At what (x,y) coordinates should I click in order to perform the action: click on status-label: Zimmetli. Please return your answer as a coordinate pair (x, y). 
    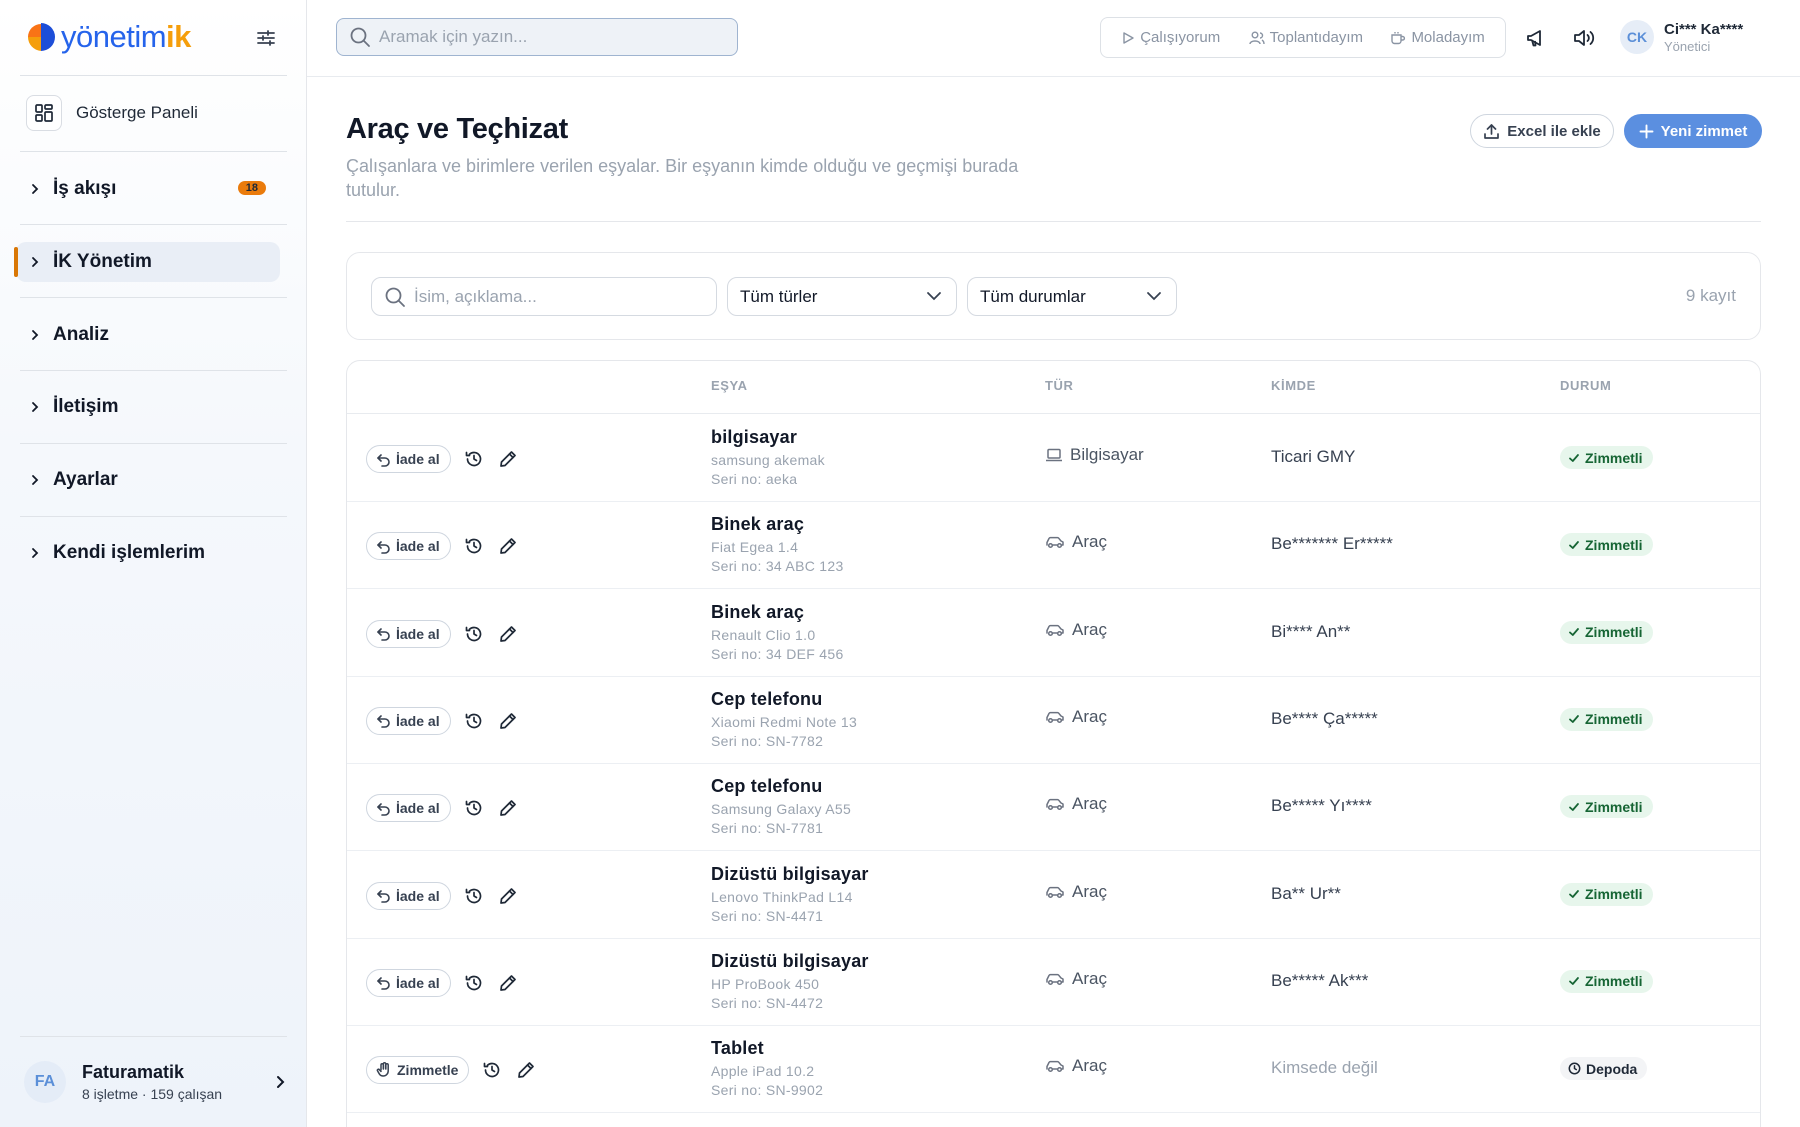
    Looking at the image, I should click on (1614, 457).